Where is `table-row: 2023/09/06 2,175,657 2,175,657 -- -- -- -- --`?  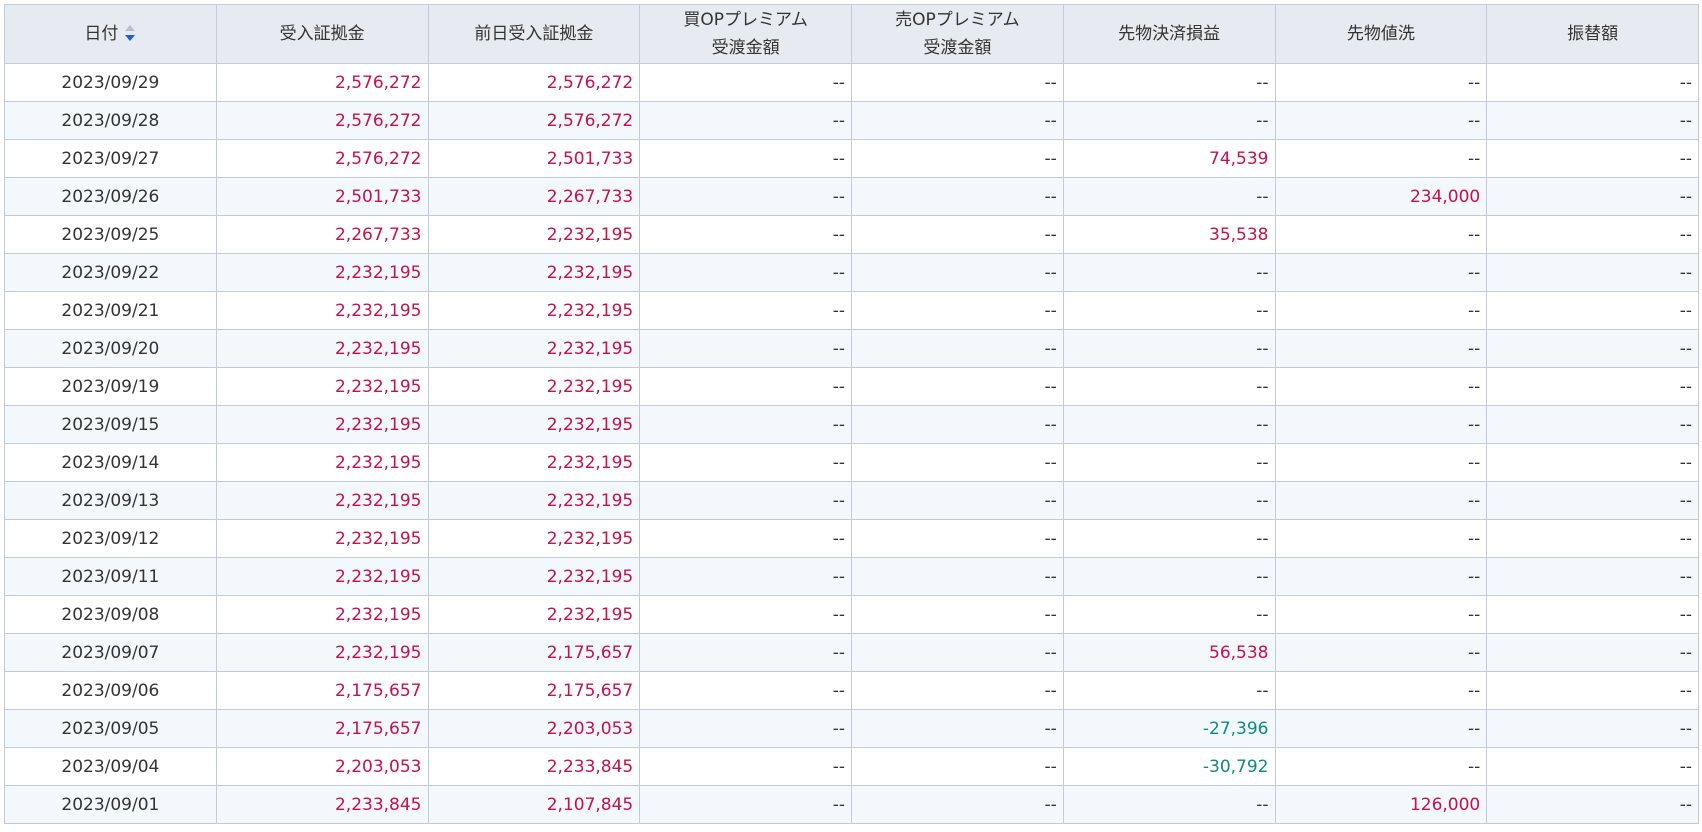
table-row: 2023/09/06 2,175,657 2,175,657 -- -- -- -- -- is located at coordinates (851, 690).